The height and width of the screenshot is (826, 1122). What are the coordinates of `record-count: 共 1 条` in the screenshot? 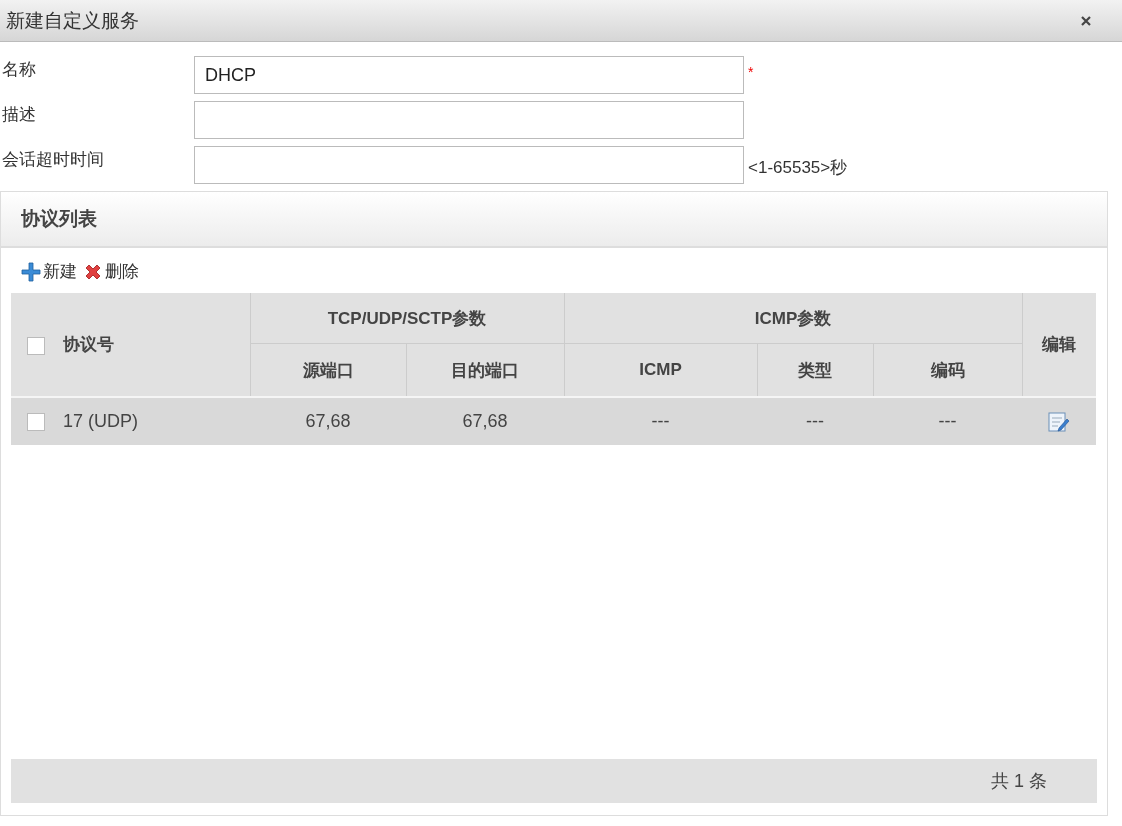 It's located at (1019, 781).